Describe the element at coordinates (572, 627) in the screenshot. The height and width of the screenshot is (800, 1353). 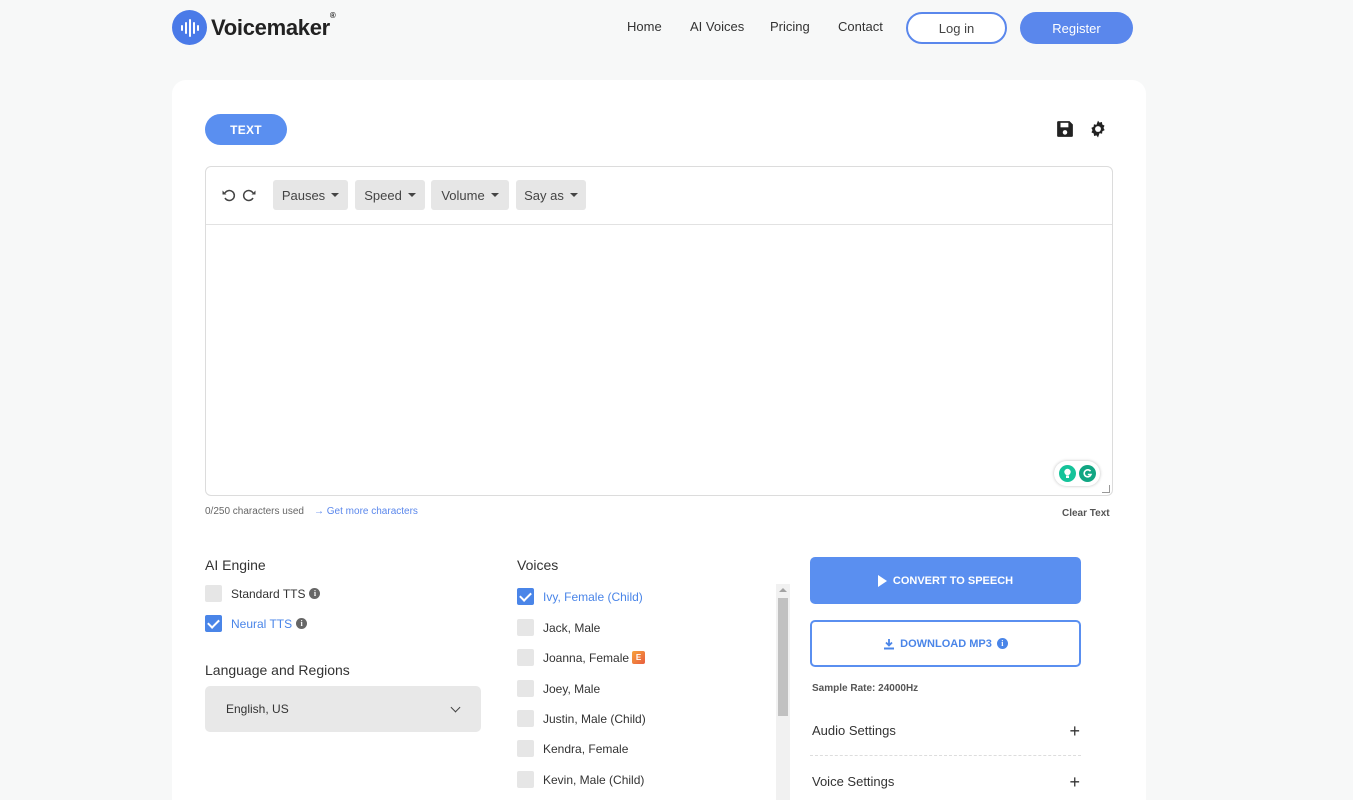
I see `voice-label: Jack, Male` at that location.